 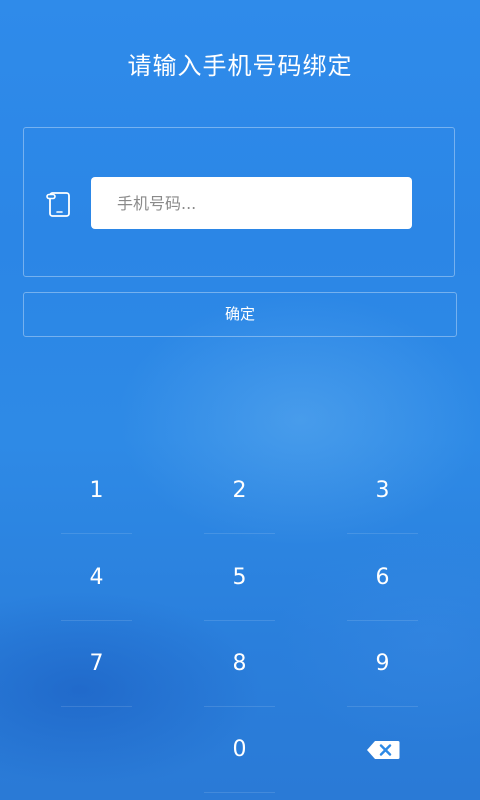 I want to click on keypad-key-5: 5, so click(x=239, y=578).